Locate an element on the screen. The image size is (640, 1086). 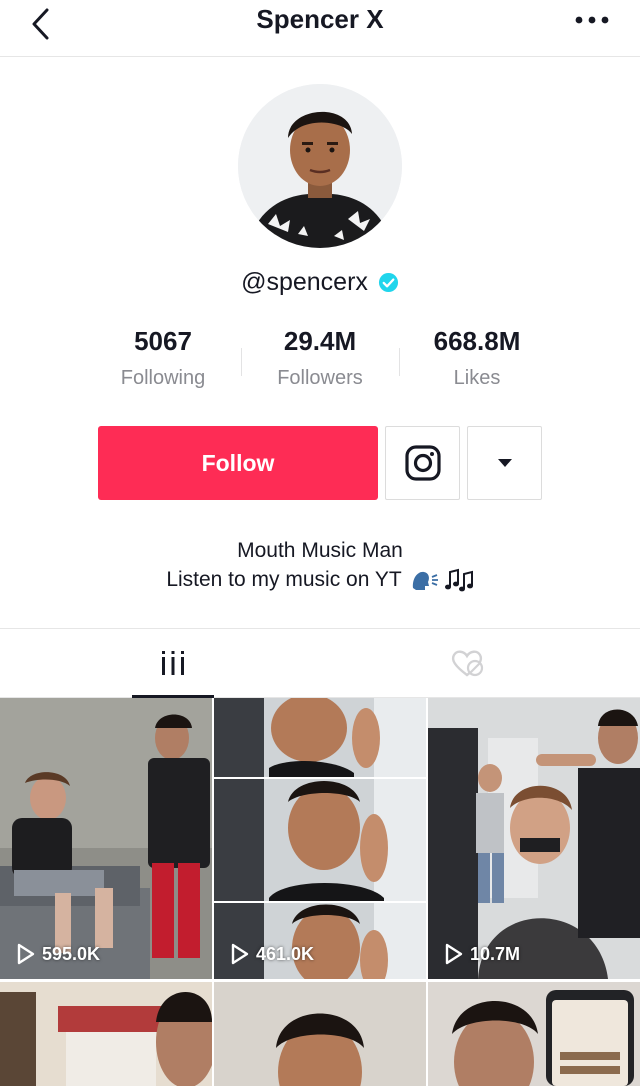
hidden-likes-icon is located at coordinates (467, 663).